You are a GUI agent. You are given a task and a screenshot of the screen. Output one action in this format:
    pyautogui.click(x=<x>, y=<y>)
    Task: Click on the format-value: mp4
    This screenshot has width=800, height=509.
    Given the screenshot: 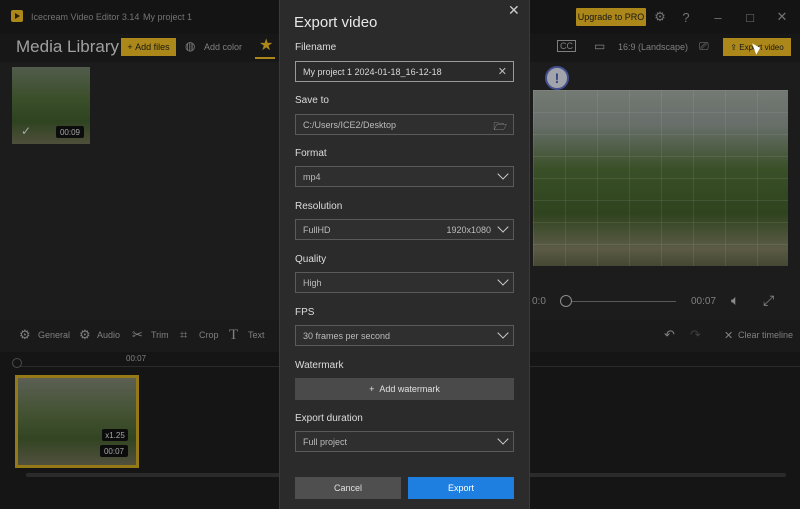 What is the action you would take?
    pyautogui.click(x=312, y=176)
    